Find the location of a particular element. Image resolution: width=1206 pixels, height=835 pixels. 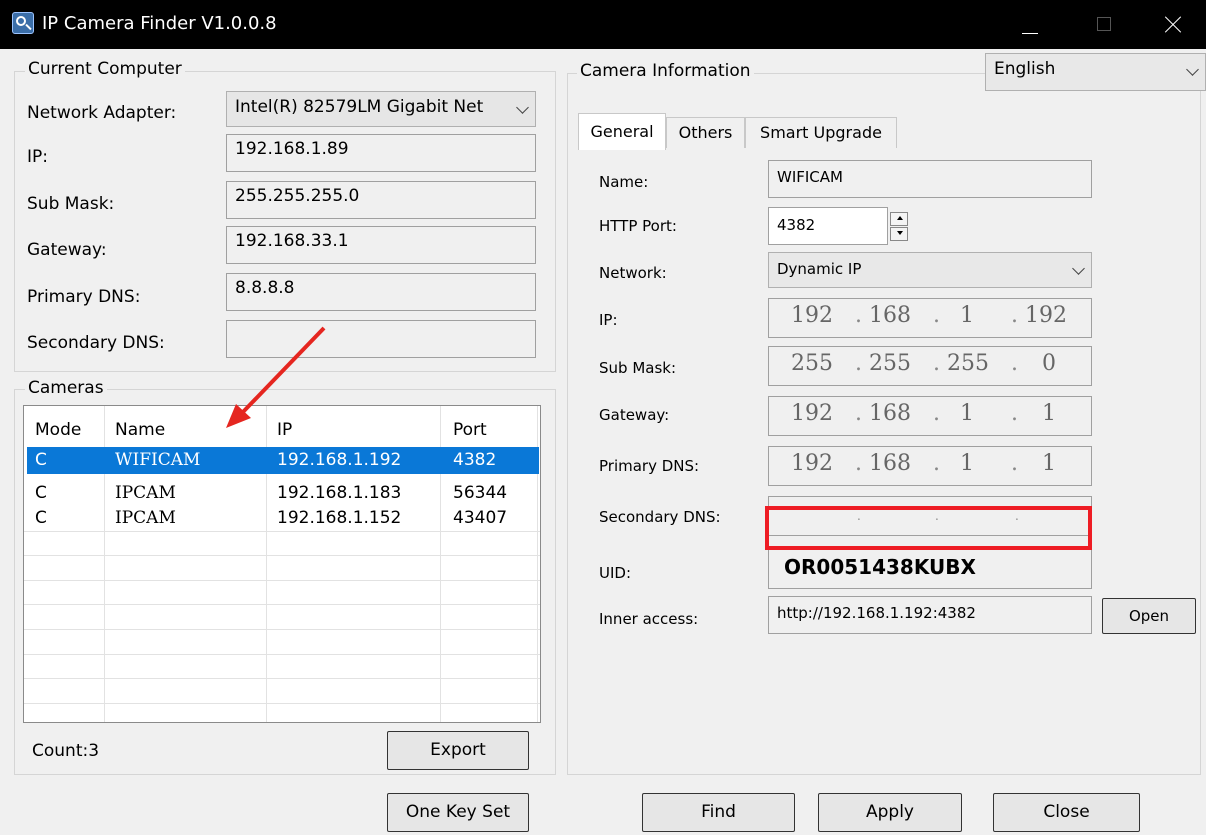

annotation-highlight-box is located at coordinates (928, 528).